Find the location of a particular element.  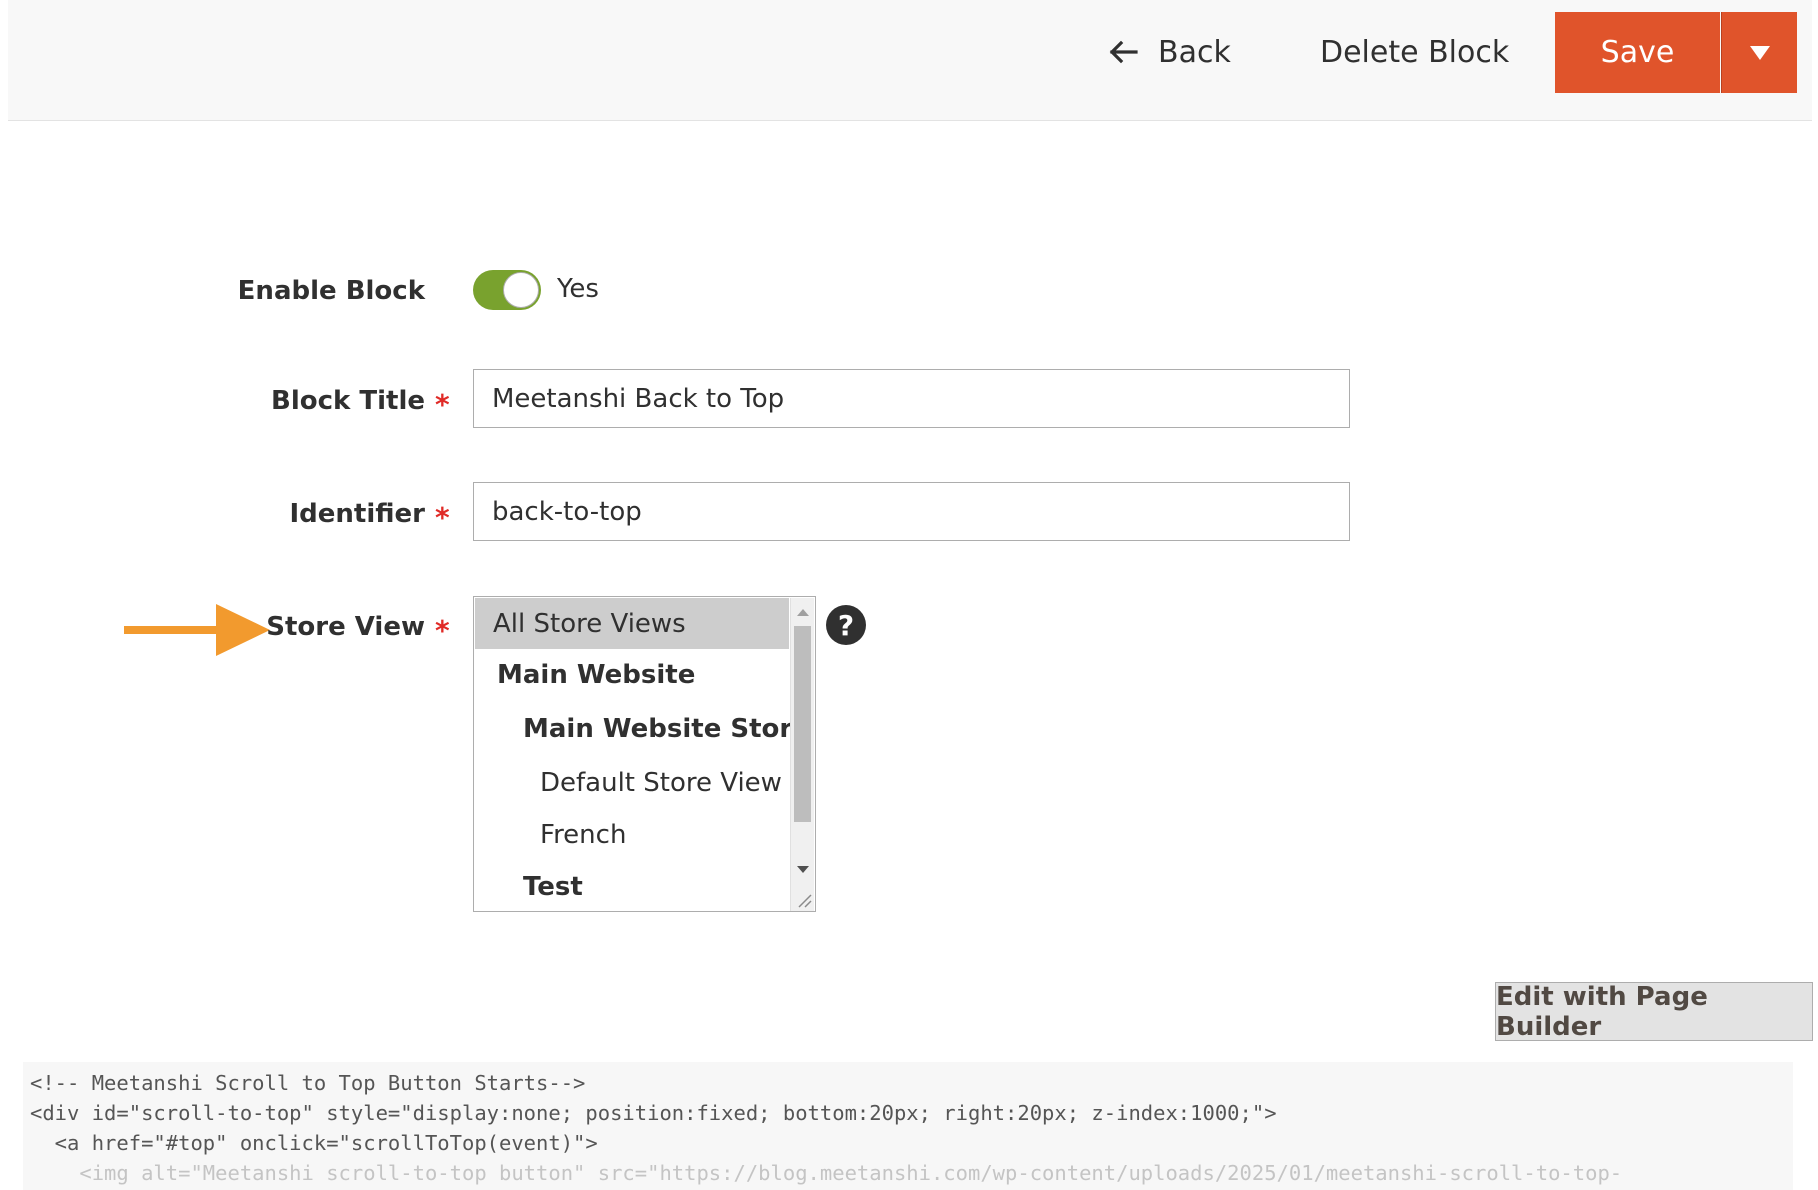

back-button: Back is located at coordinates (1169, 52).